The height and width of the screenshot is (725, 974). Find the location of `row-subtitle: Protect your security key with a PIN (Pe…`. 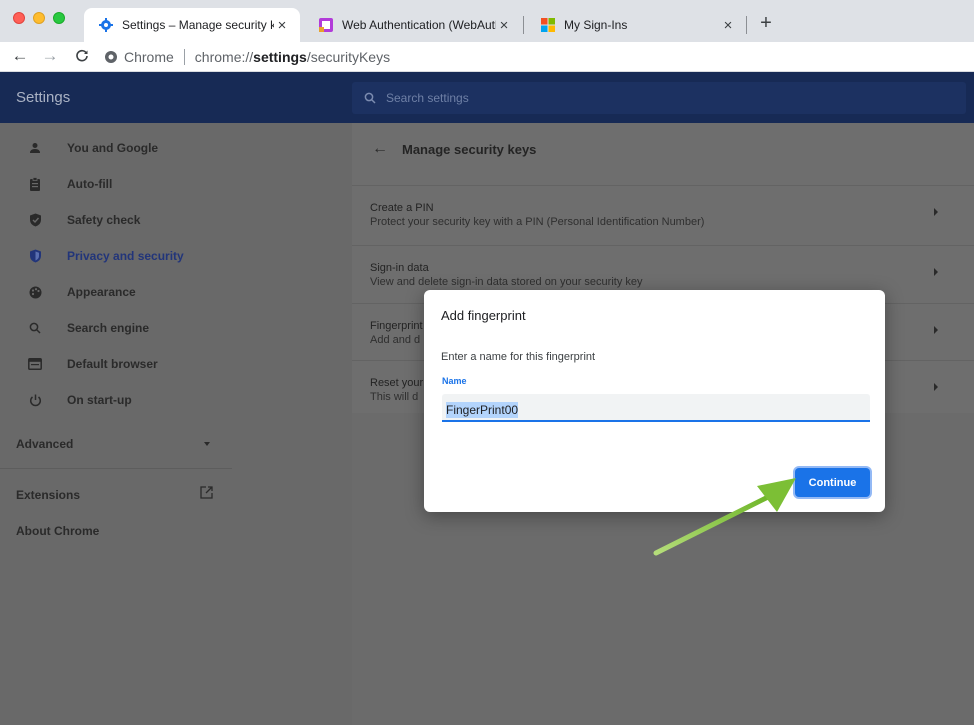

row-subtitle: Protect your security key with a PIN (Pe… is located at coordinates (537, 222).